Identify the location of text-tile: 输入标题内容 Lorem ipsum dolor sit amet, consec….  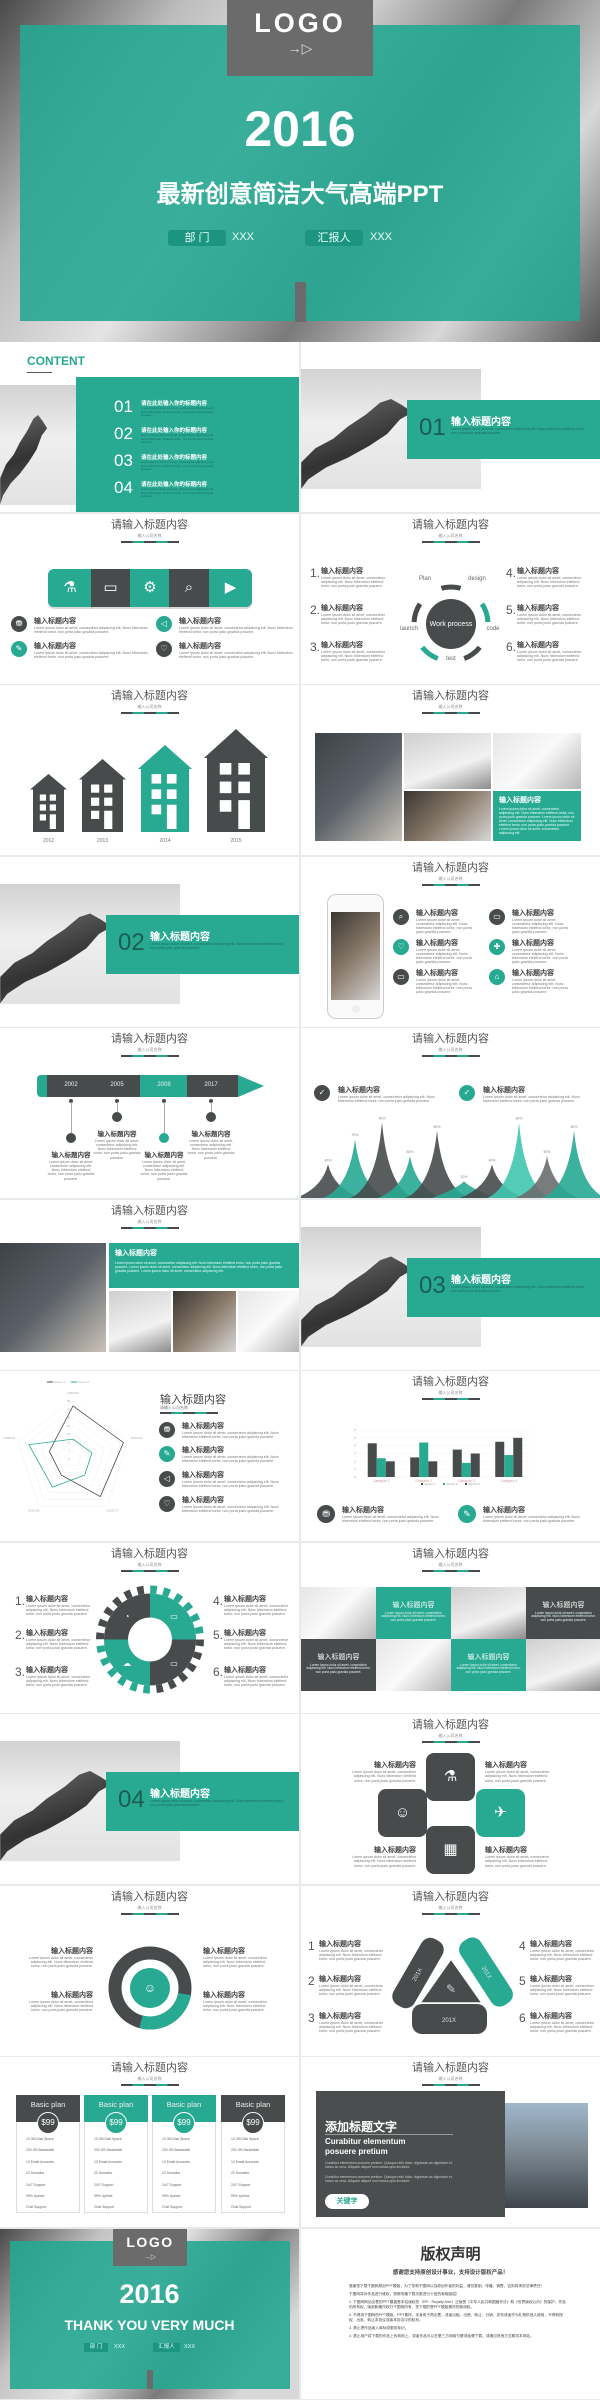
(338, 1664).